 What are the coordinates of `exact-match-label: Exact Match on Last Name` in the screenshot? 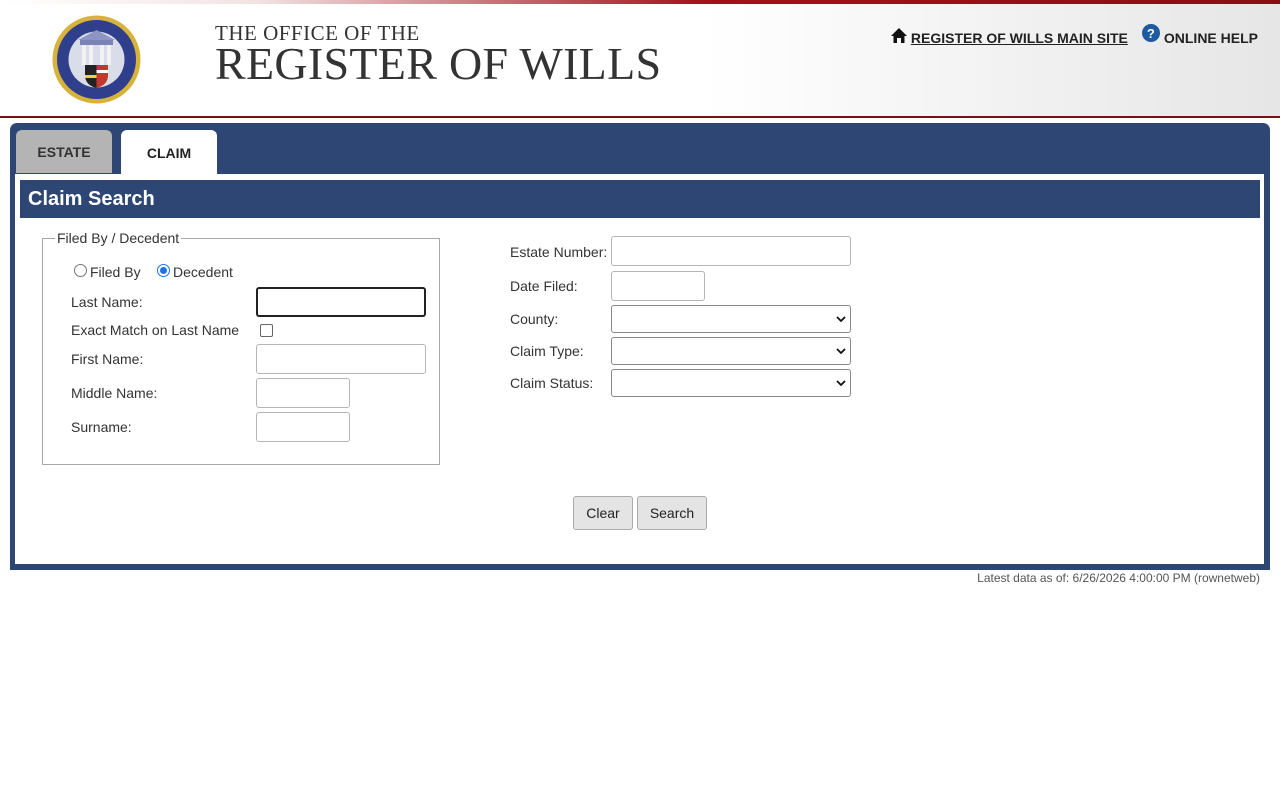 It's located at (155, 330).